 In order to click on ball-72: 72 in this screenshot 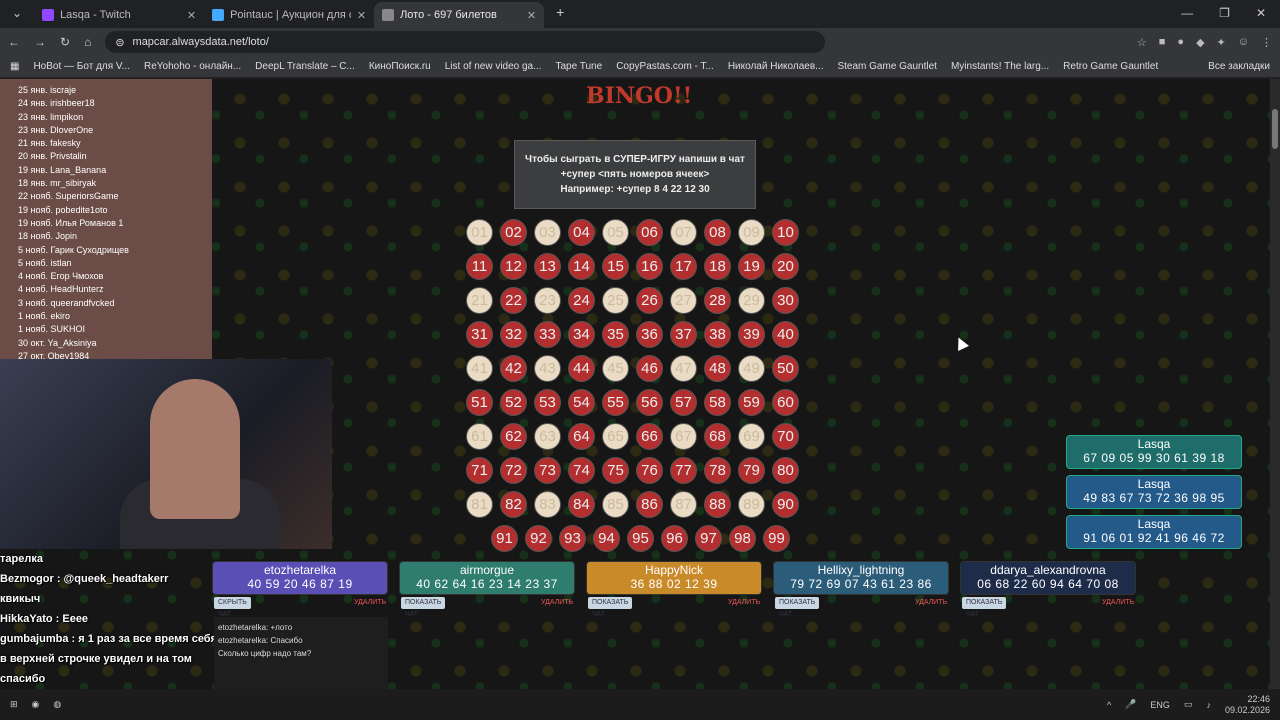, I will do `click(513, 470)`.